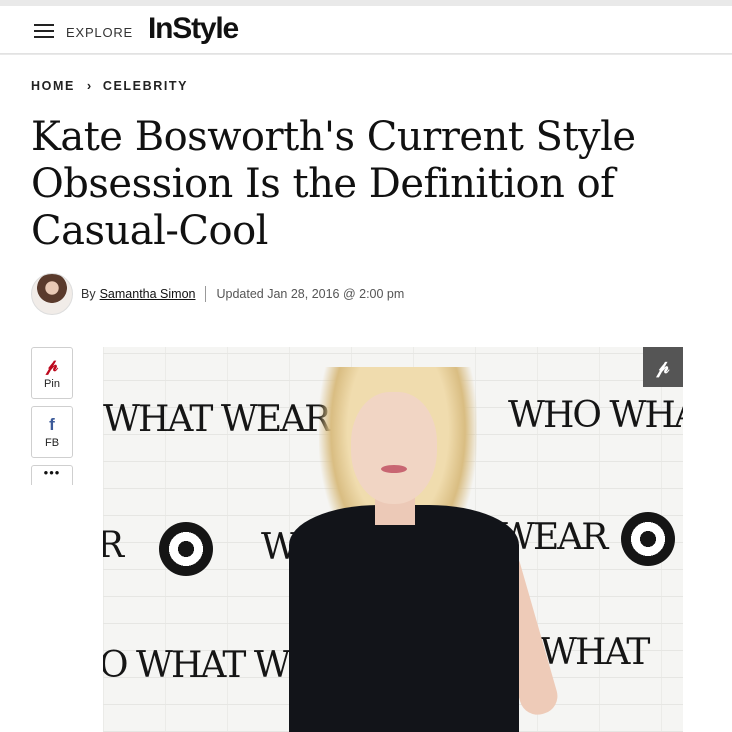 The height and width of the screenshot is (732, 732). What do you see at coordinates (52, 424) in the screenshot?
I see `facebook-icon: f` at bounding box center [52, 424].